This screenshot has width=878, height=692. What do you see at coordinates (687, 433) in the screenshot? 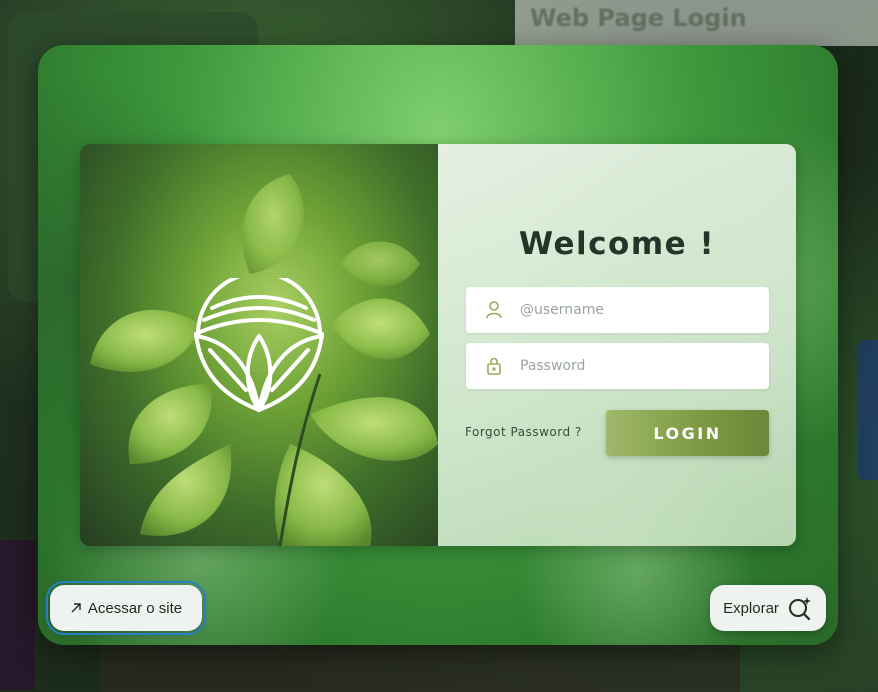
I see `login-button: LOGIN` at bounding box center [687, 433].